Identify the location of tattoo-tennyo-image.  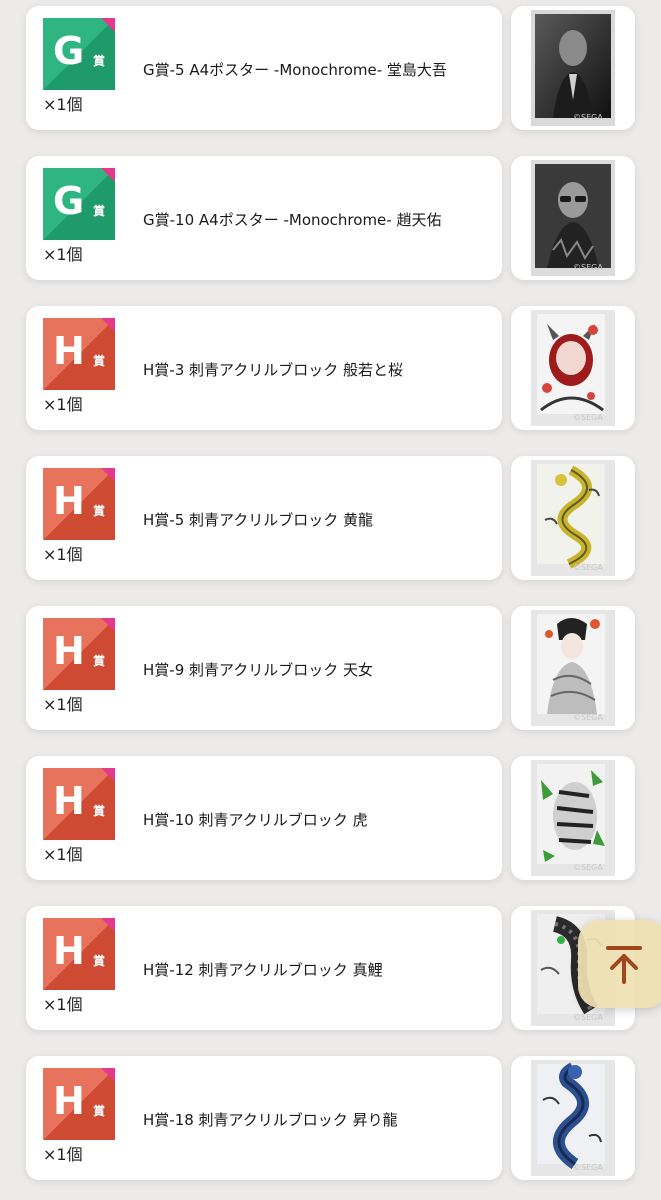
(573, 668).